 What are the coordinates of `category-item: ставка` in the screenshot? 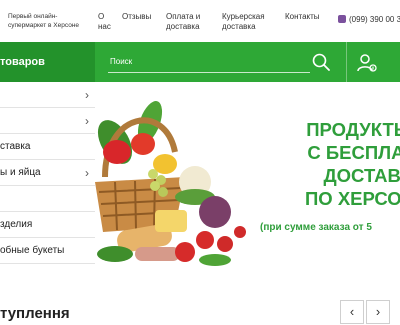 It's located at (47, 147).